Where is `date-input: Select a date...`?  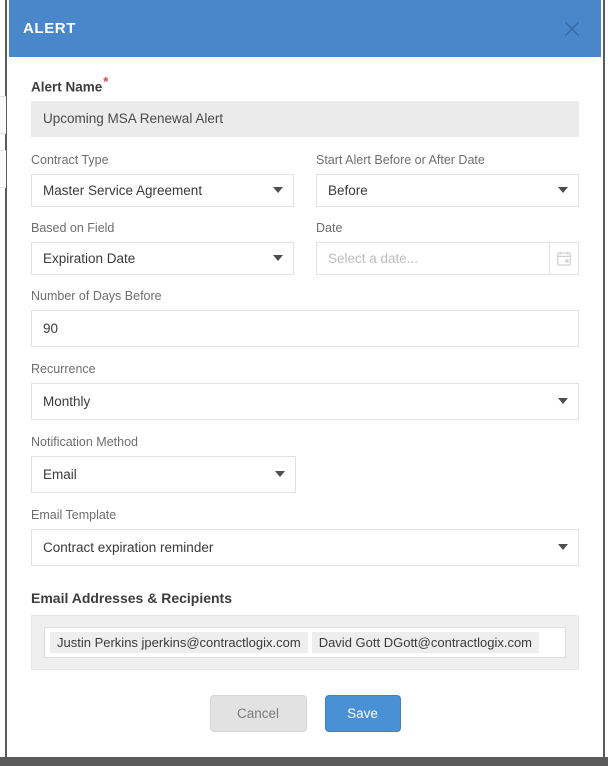
date-input: Select a date... is located at coordinates (447, 258).